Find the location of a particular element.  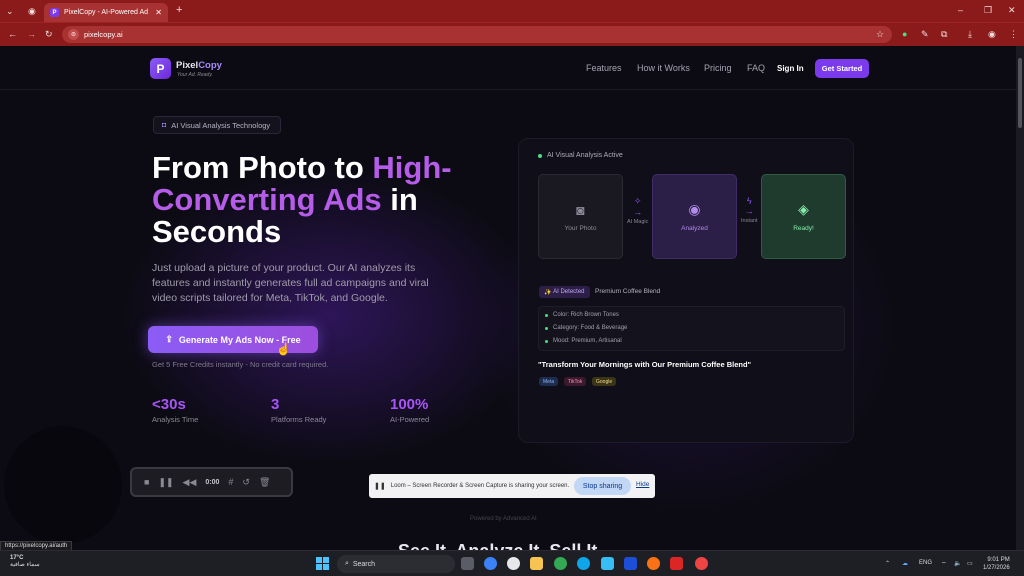

loom-camera-bubble is located at coordinates (63, 485).